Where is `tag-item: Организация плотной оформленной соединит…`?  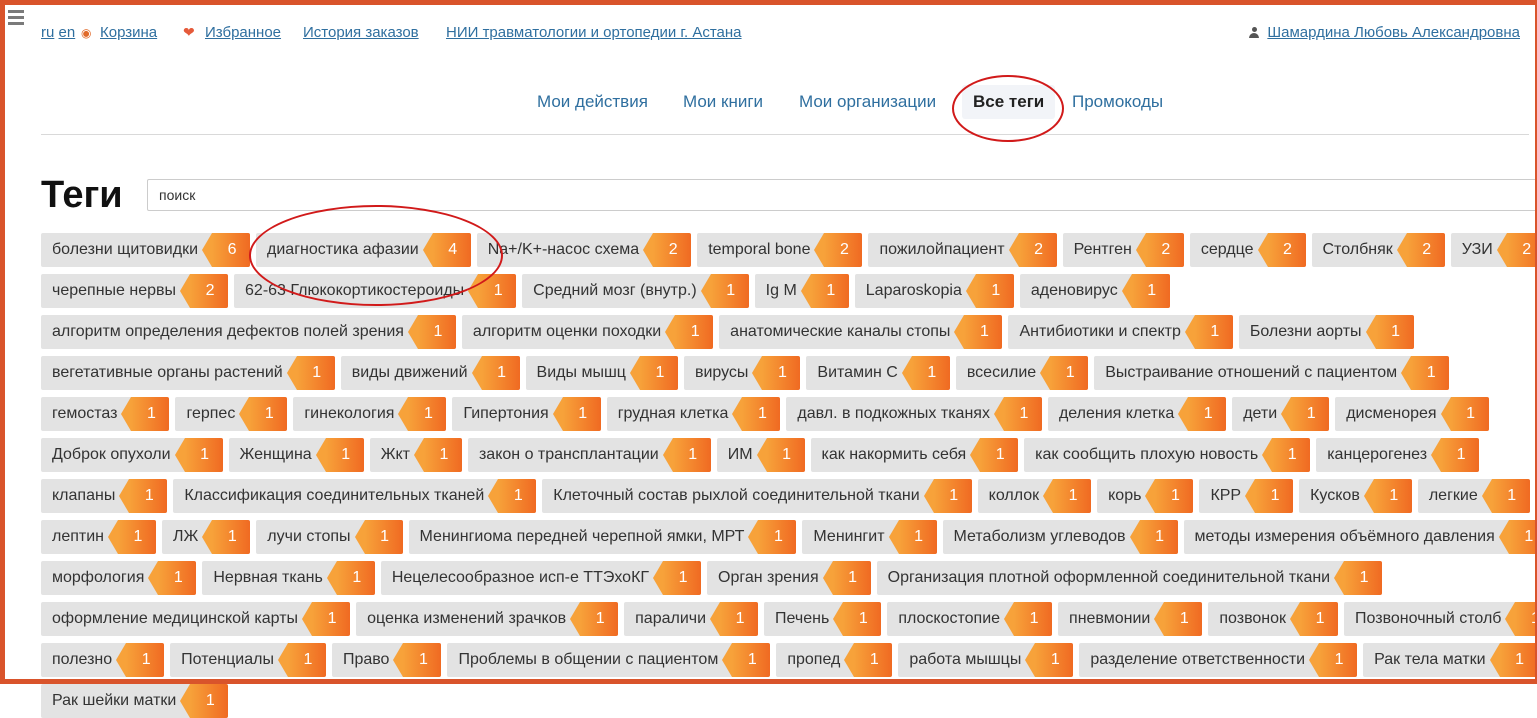 tag-item: Организация плотной оформленной соединит… is located at coordinates (1129, 578).